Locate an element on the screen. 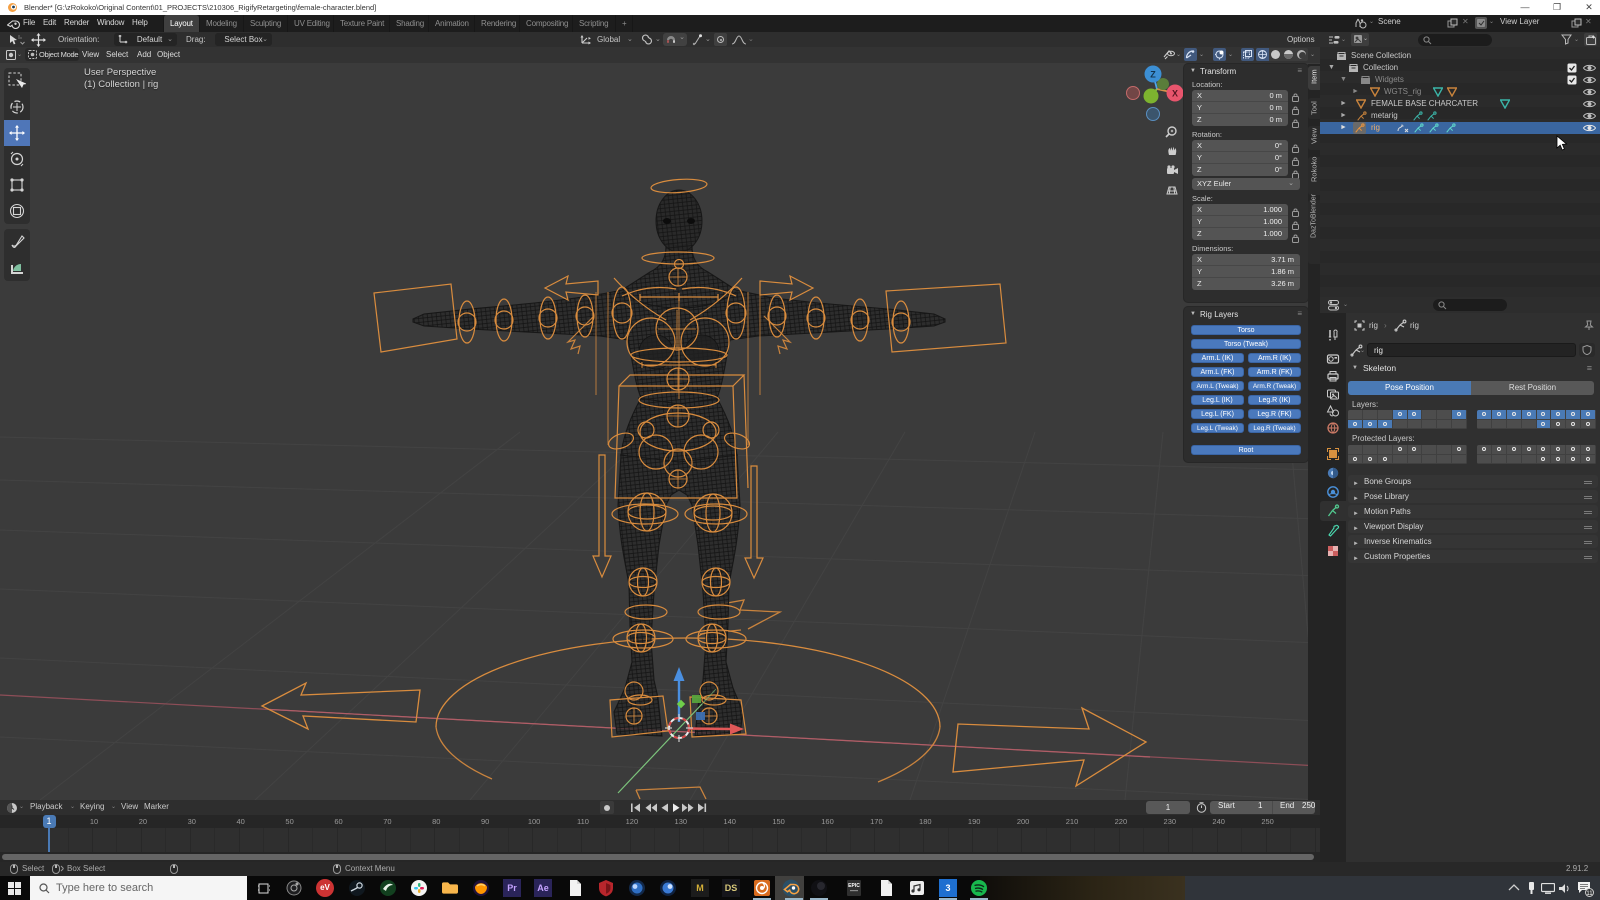  svg-text: 11 is located at coordinates (1589, 894).